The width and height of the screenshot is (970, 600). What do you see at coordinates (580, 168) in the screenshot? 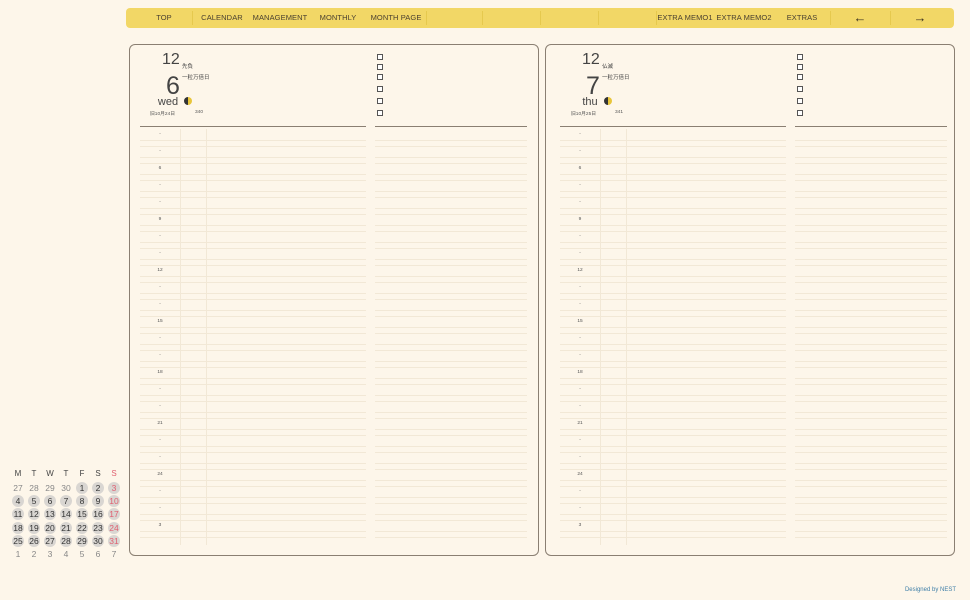
I see `hour-label: 6` at bounding box center [580, 168].